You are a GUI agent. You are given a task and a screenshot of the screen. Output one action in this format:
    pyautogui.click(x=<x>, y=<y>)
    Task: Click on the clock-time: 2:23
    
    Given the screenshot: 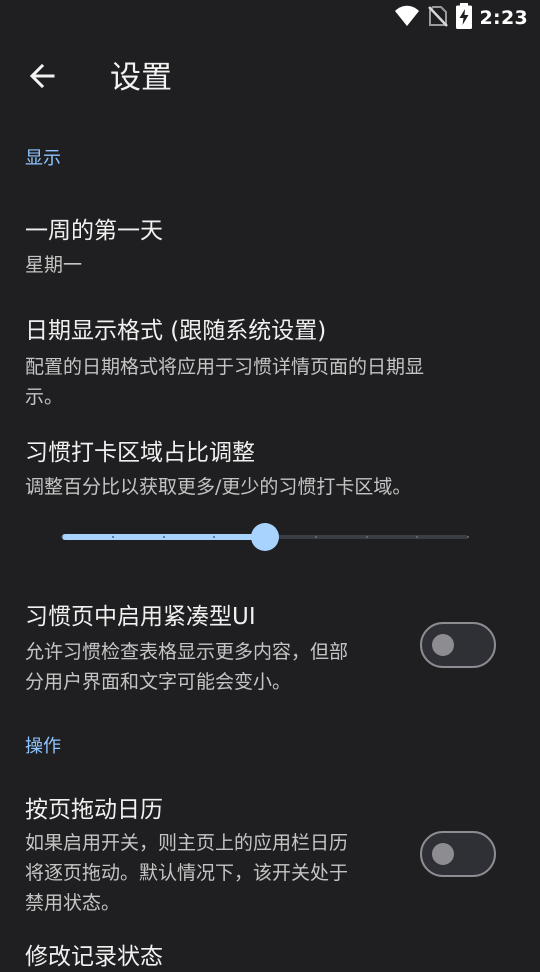 What is the action you would take?
    pyautogui.click(x=503, y=18)
    